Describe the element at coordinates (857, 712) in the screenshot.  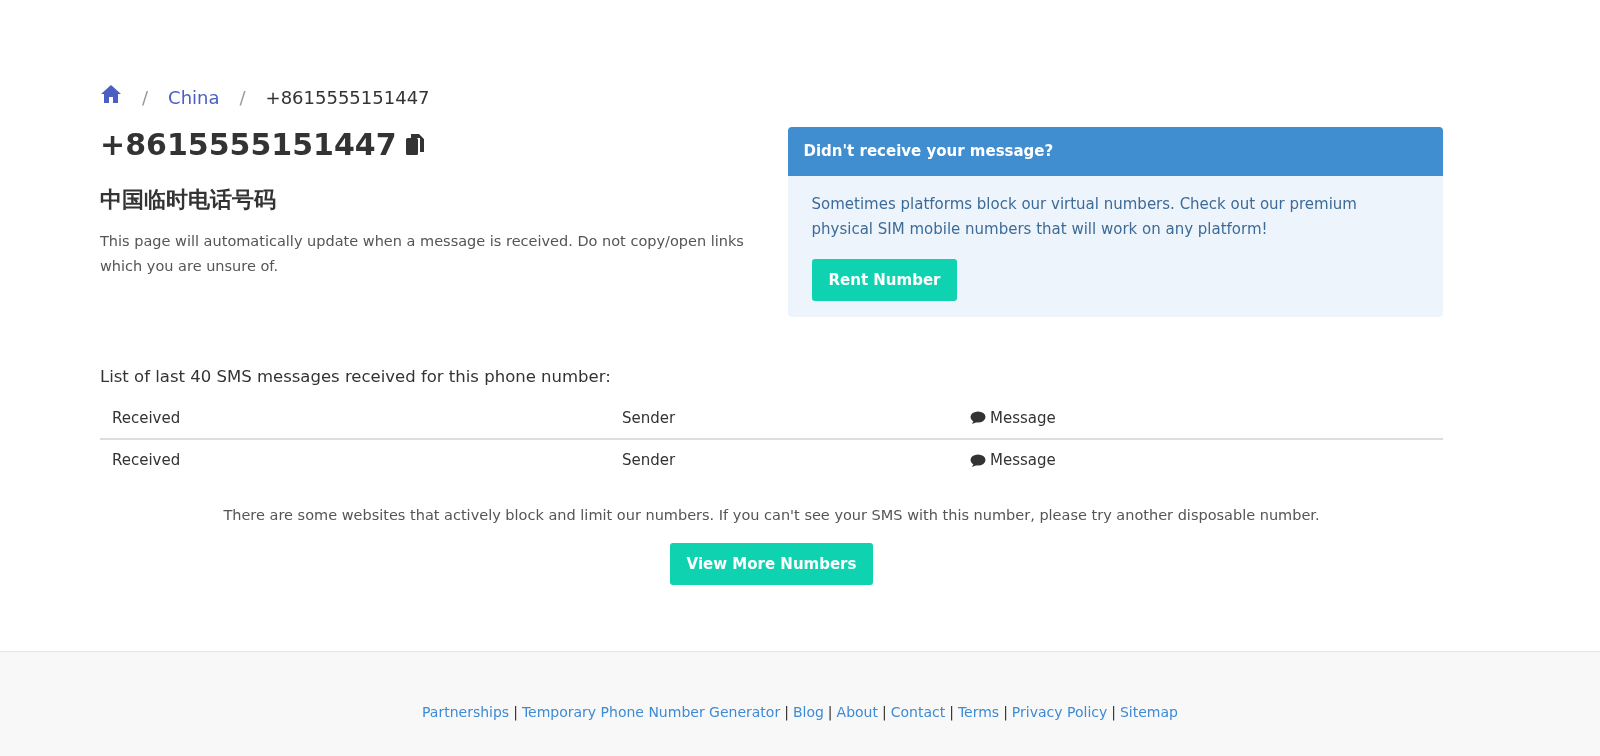
I see `footer-link: About` at that location.